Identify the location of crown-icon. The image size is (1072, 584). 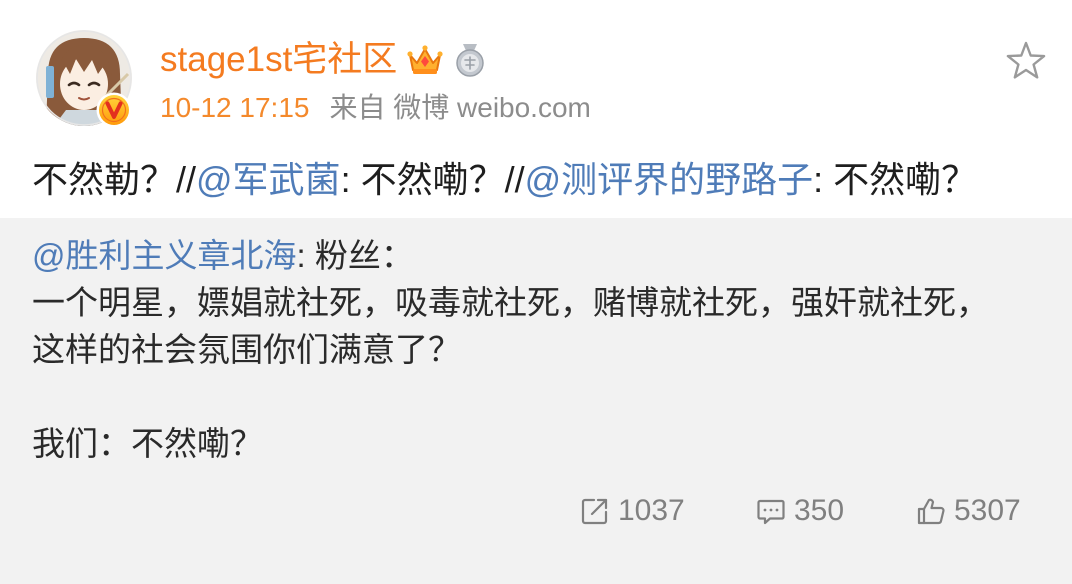
(425, 60).